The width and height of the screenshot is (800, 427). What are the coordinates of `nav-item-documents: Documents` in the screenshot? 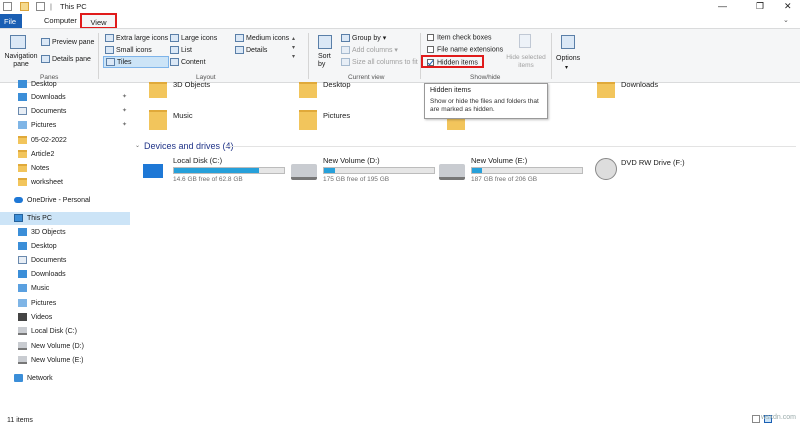 It's located at (42, 260).